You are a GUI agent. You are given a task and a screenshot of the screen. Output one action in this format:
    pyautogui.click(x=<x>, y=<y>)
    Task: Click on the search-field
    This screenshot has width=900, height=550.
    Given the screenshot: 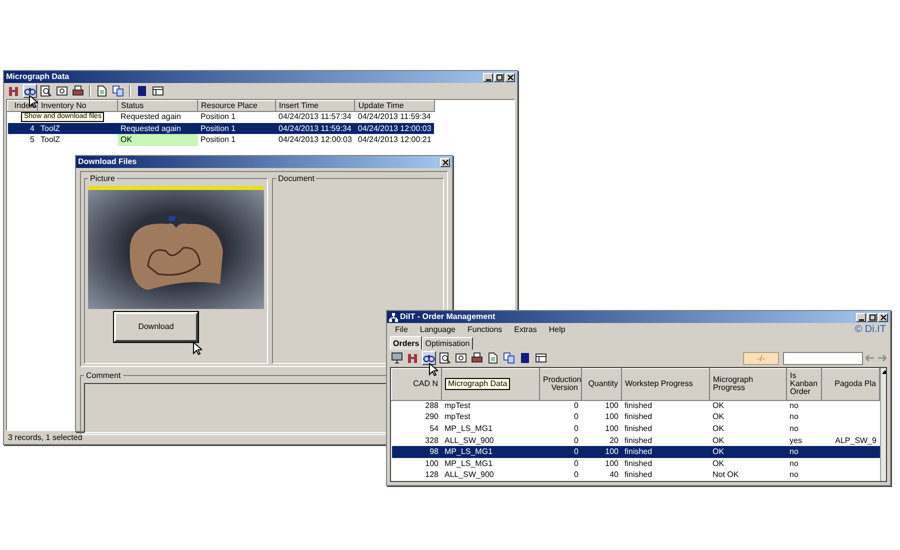 What is the action you would take?
    pyautogui.click(x=823, y=358)
    